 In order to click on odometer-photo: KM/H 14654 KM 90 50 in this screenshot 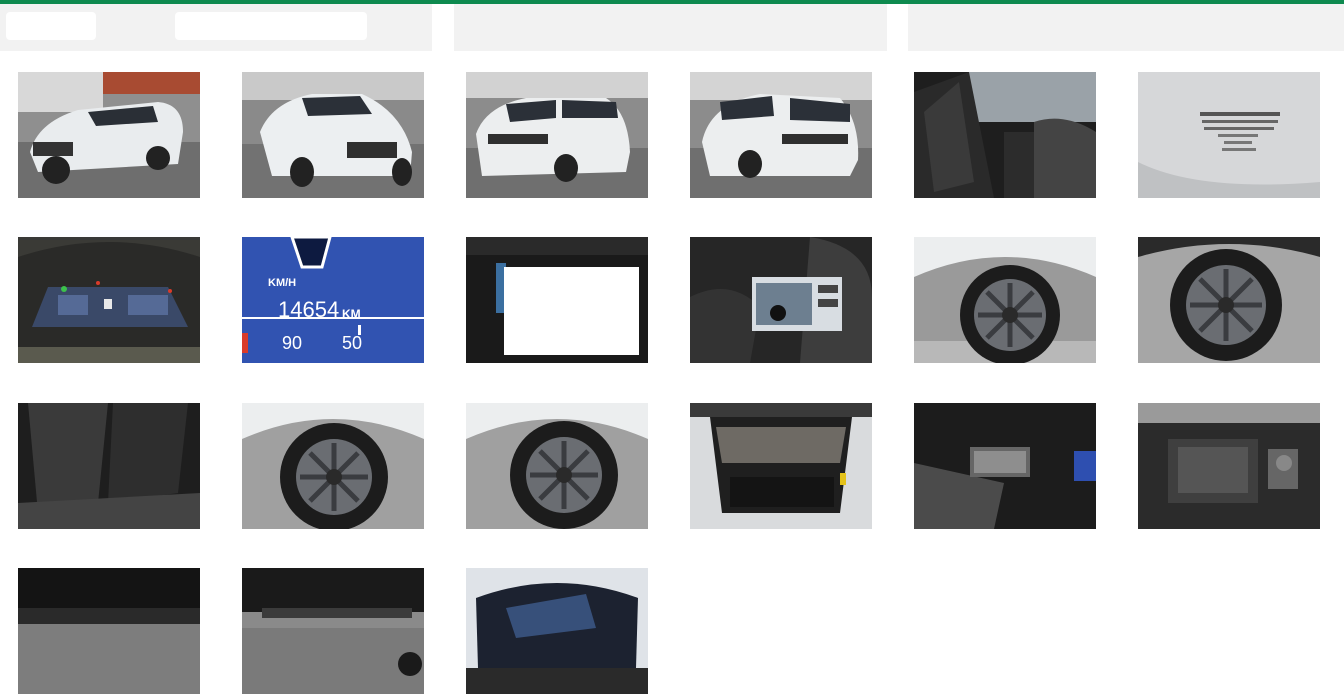, I will do `click(333, 300)`.